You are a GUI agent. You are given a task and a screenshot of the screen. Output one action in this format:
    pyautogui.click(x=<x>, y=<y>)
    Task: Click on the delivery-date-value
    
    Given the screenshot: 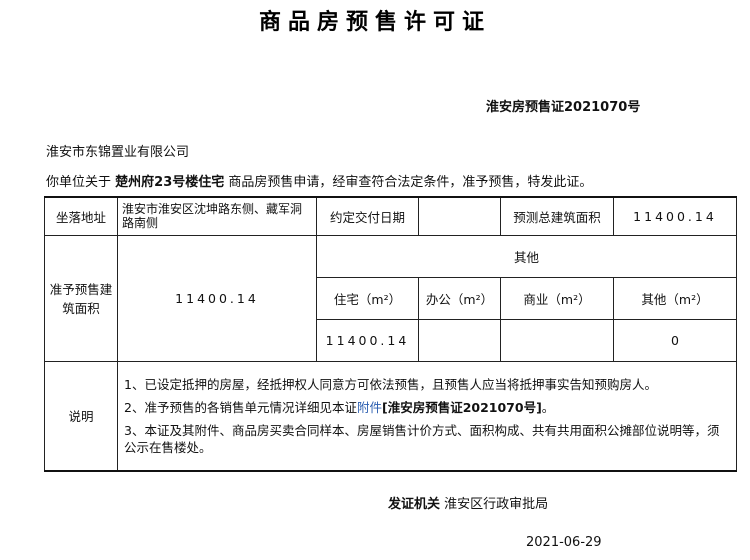 What is the action you would take?
    pyautogui.click(x=459, y=216)
    